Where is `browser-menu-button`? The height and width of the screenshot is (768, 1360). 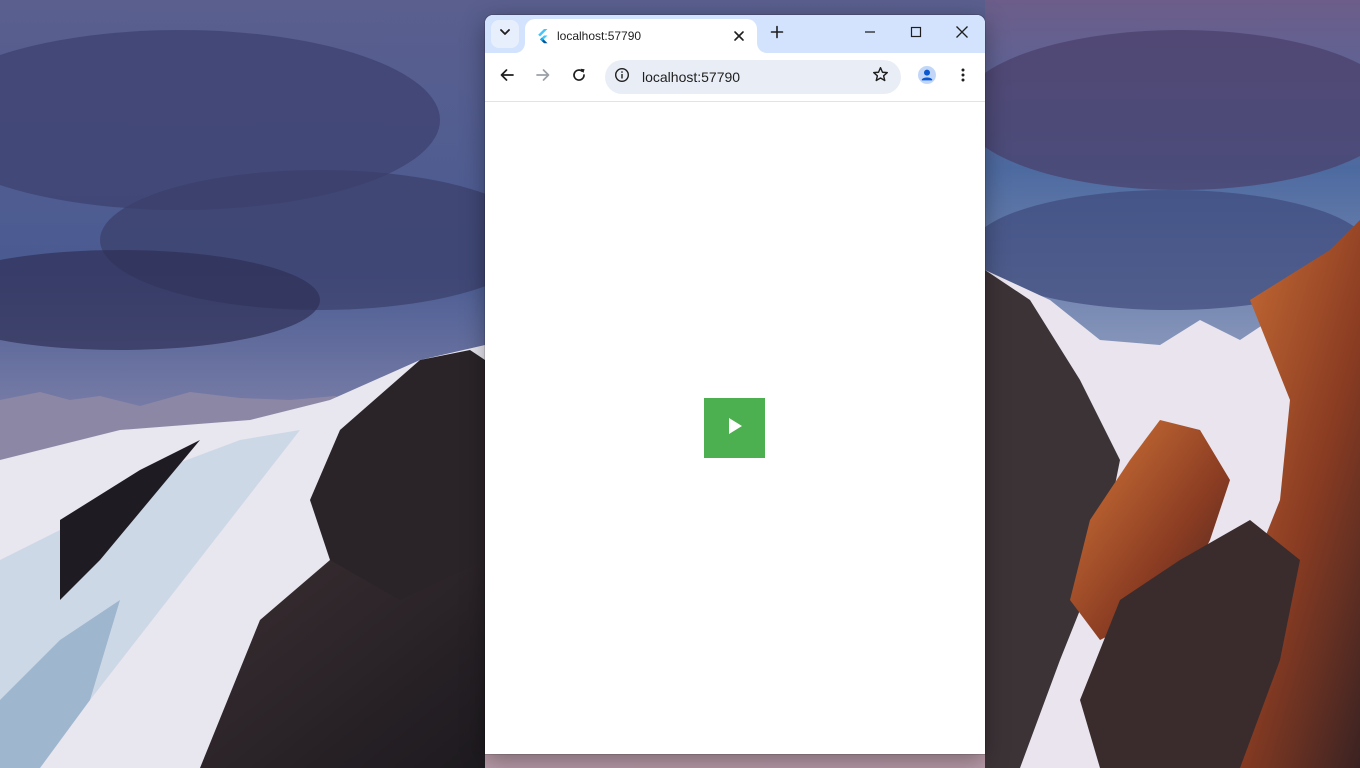 browser-menu-button is located at coordinates (963, 77).